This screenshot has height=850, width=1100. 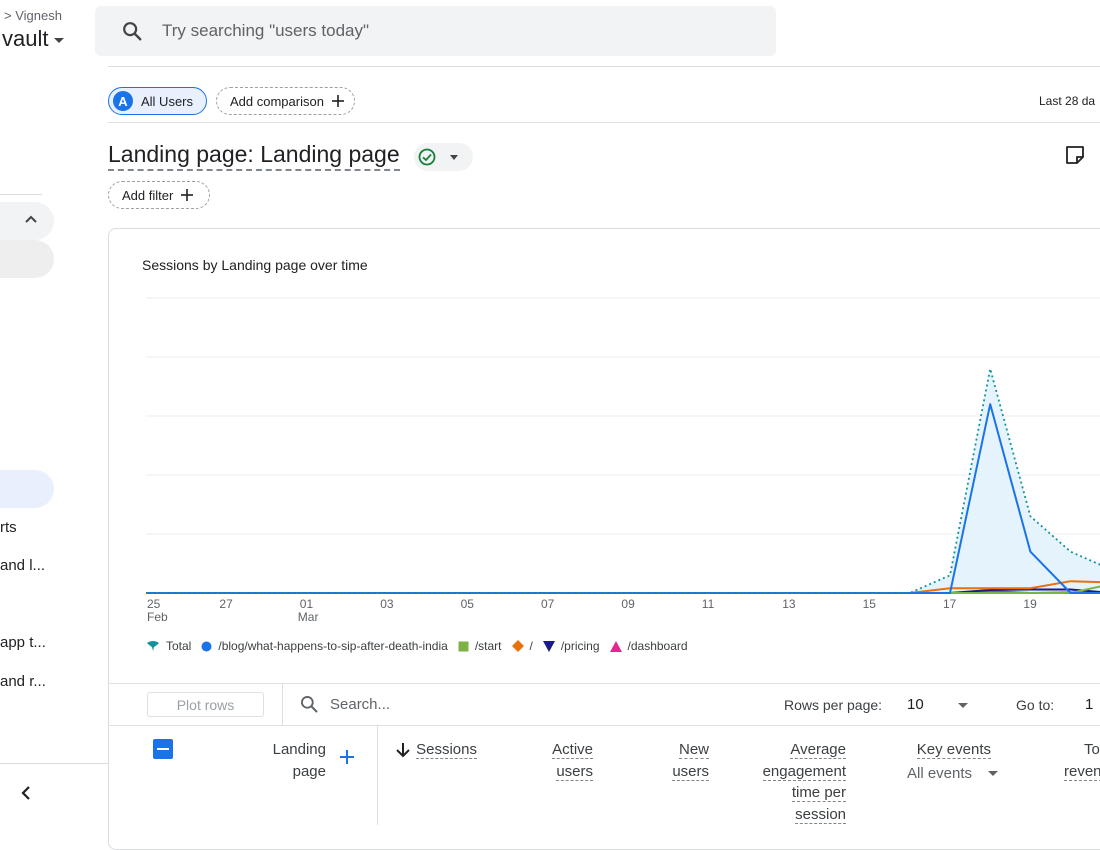 What do you see at coordinates (299, 760) in the screenshot?
I see `column-header-landing-page: Landing page` at bounding box center [299, 760].